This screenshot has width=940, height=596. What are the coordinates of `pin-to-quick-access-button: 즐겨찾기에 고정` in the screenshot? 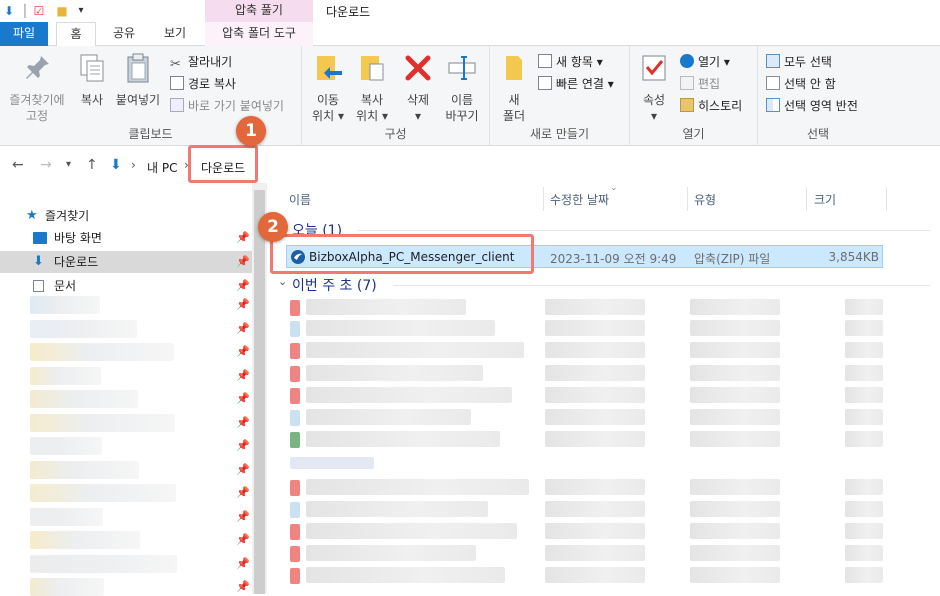 It's located at (37, 88).